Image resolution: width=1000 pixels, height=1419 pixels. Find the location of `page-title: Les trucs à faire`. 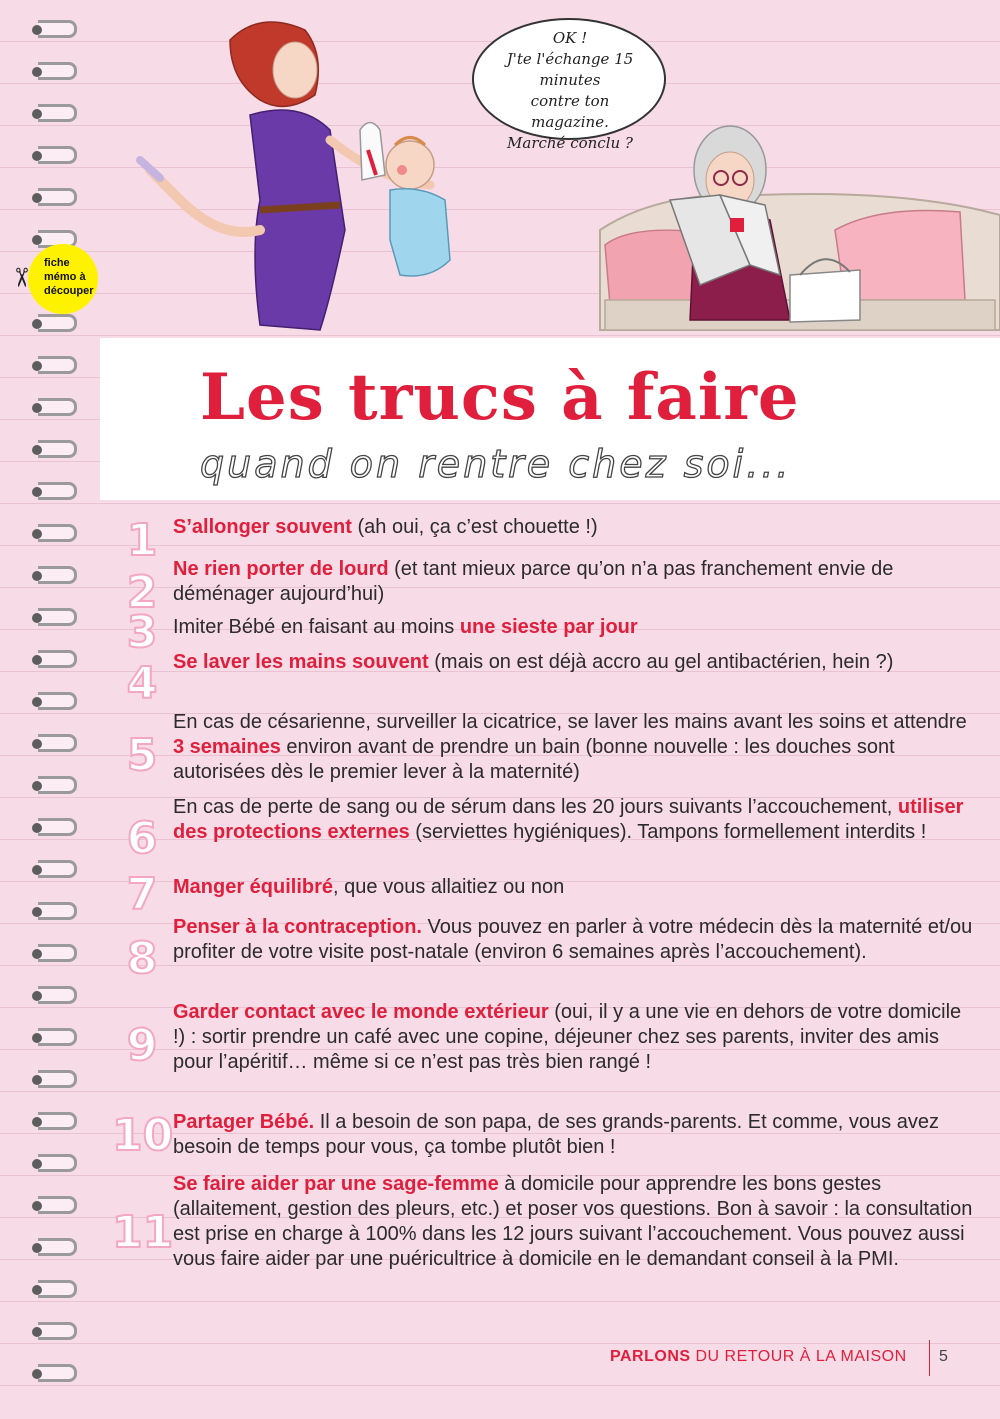

page-title: Les trucs à faire is located at coordinates (500, 397).